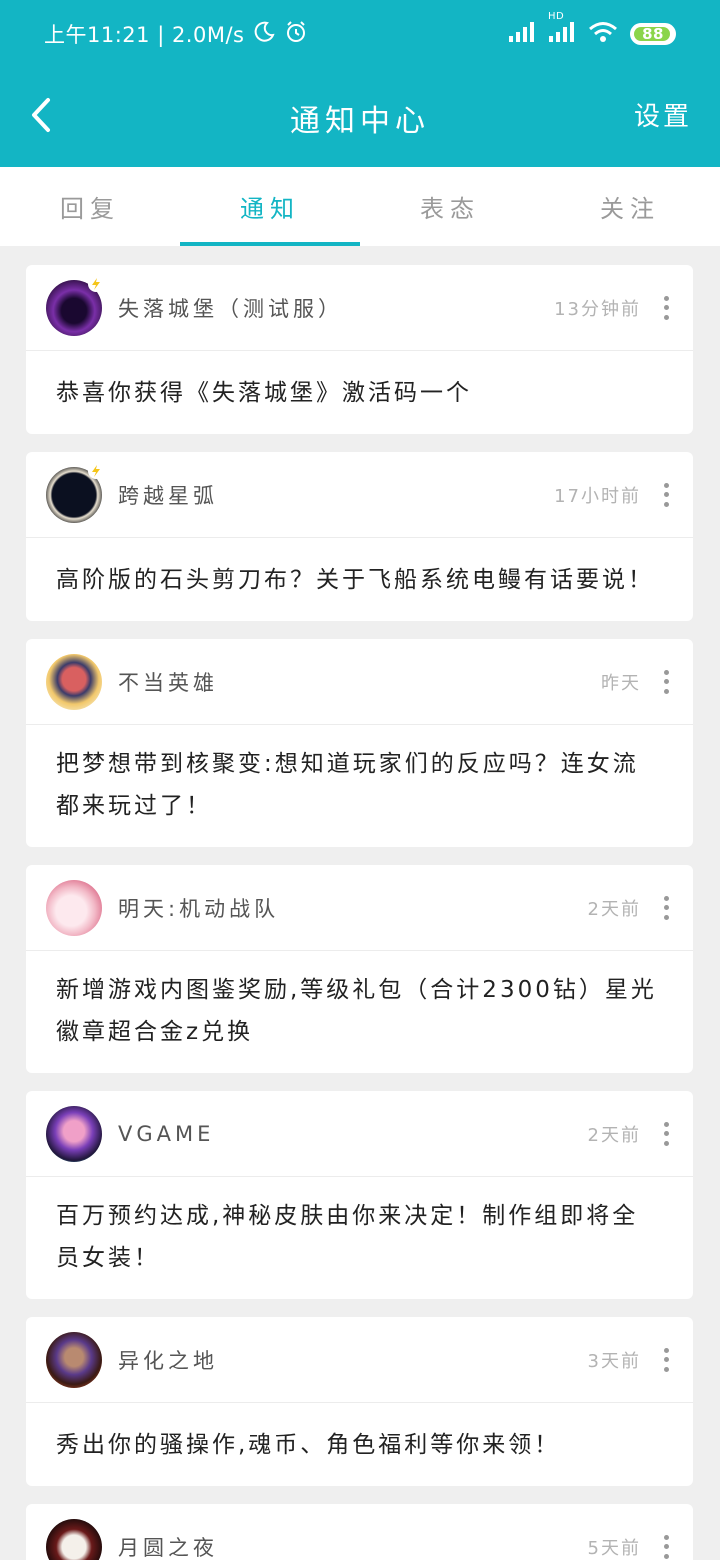 This screenshot has height=1560, width=720. Describe the element at coordinates (264, 392) in the screenshot. I see `notification-message: 恭喜你获得《失落城堡》激活码一个` at that location.